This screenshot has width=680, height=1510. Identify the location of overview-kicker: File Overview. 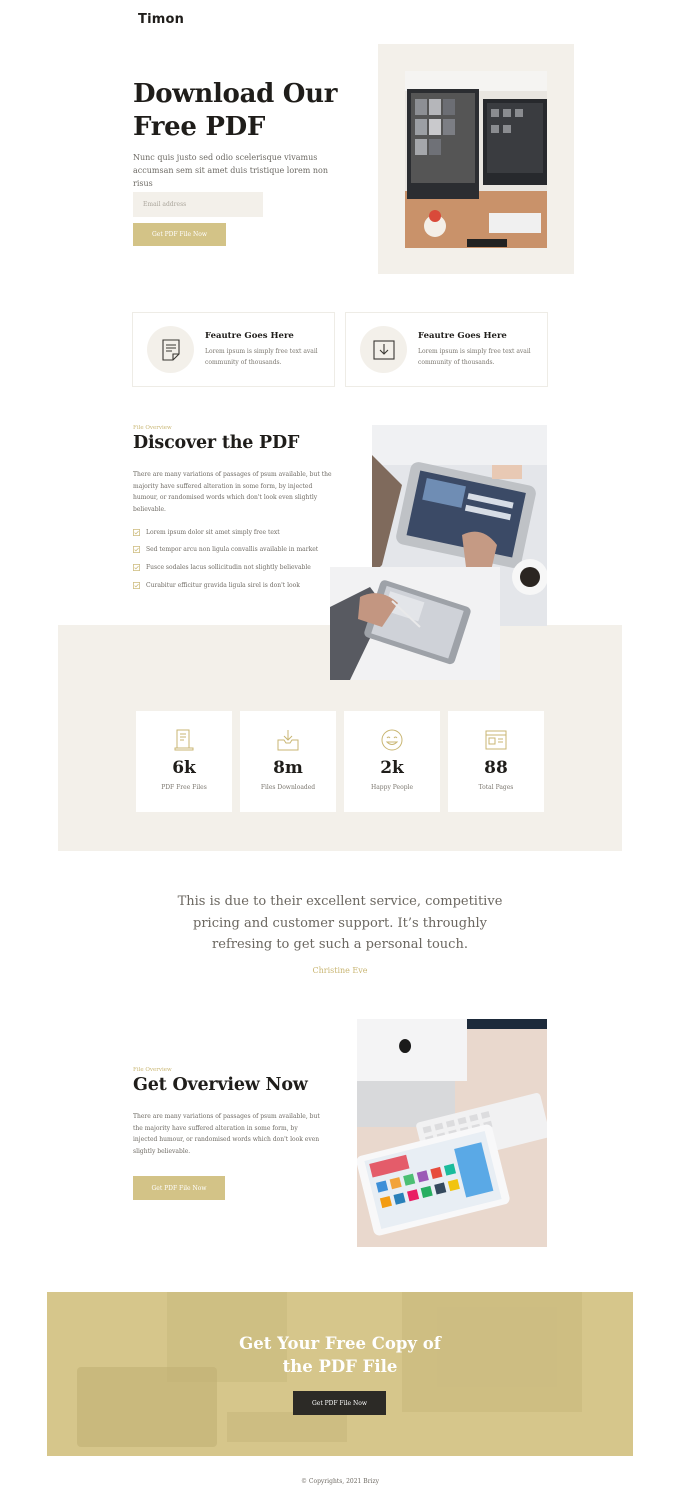
(152, 1070).